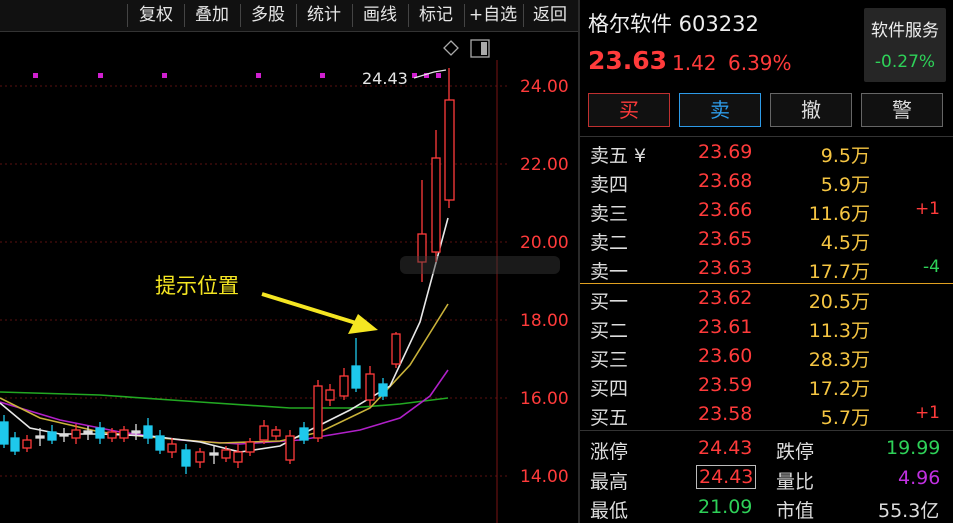 The image size is (953, 523). Describe the element at coordinates (927, 209) in the screenshot. I see `ask-delta: +1` at that location.